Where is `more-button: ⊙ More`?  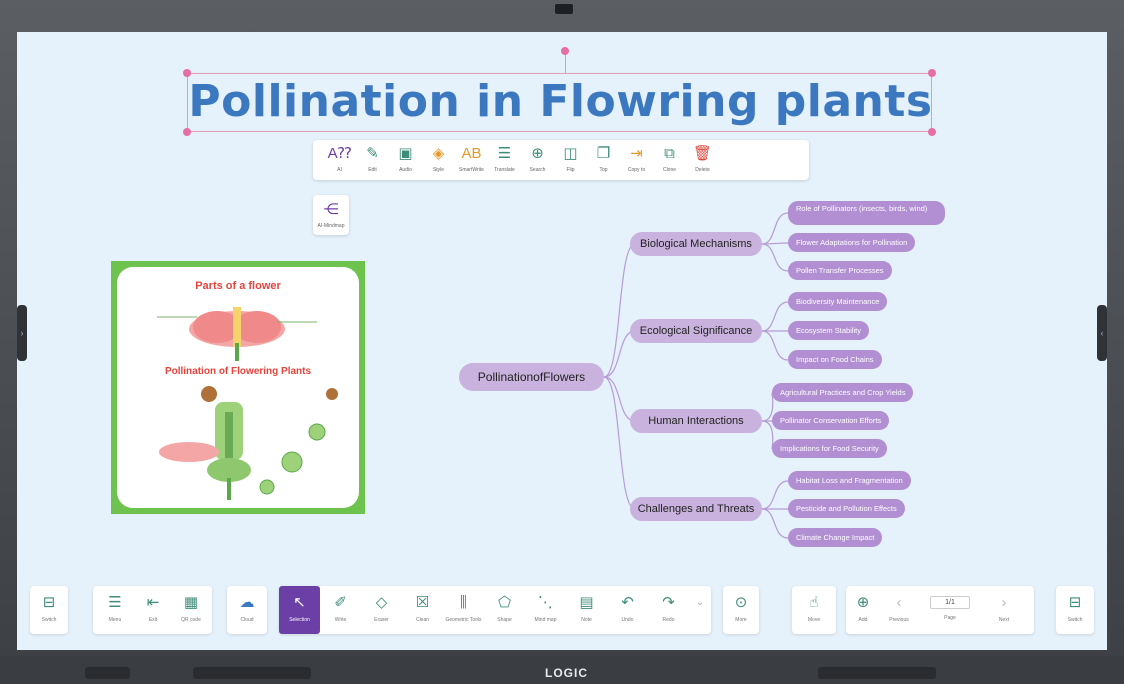
more-button: ⊙ More is located at coordinates (741, 610).